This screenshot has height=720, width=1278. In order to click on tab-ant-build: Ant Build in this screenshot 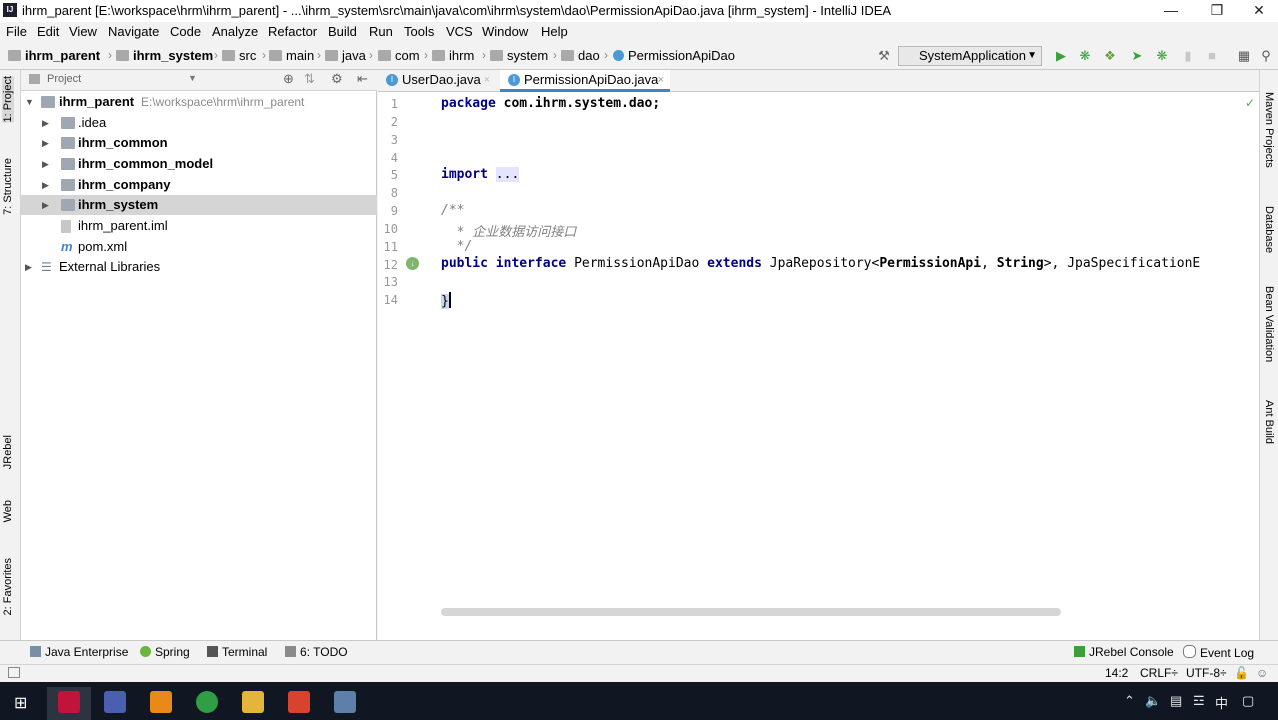, I will do `click(1269, 422)`.